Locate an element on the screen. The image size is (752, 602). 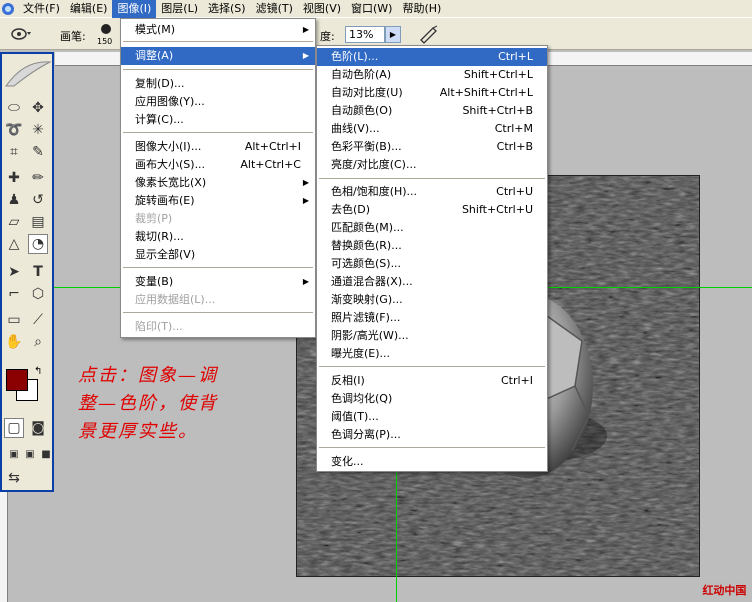
magic-wand-icon: ✳ is located at coordinates (38, 130).